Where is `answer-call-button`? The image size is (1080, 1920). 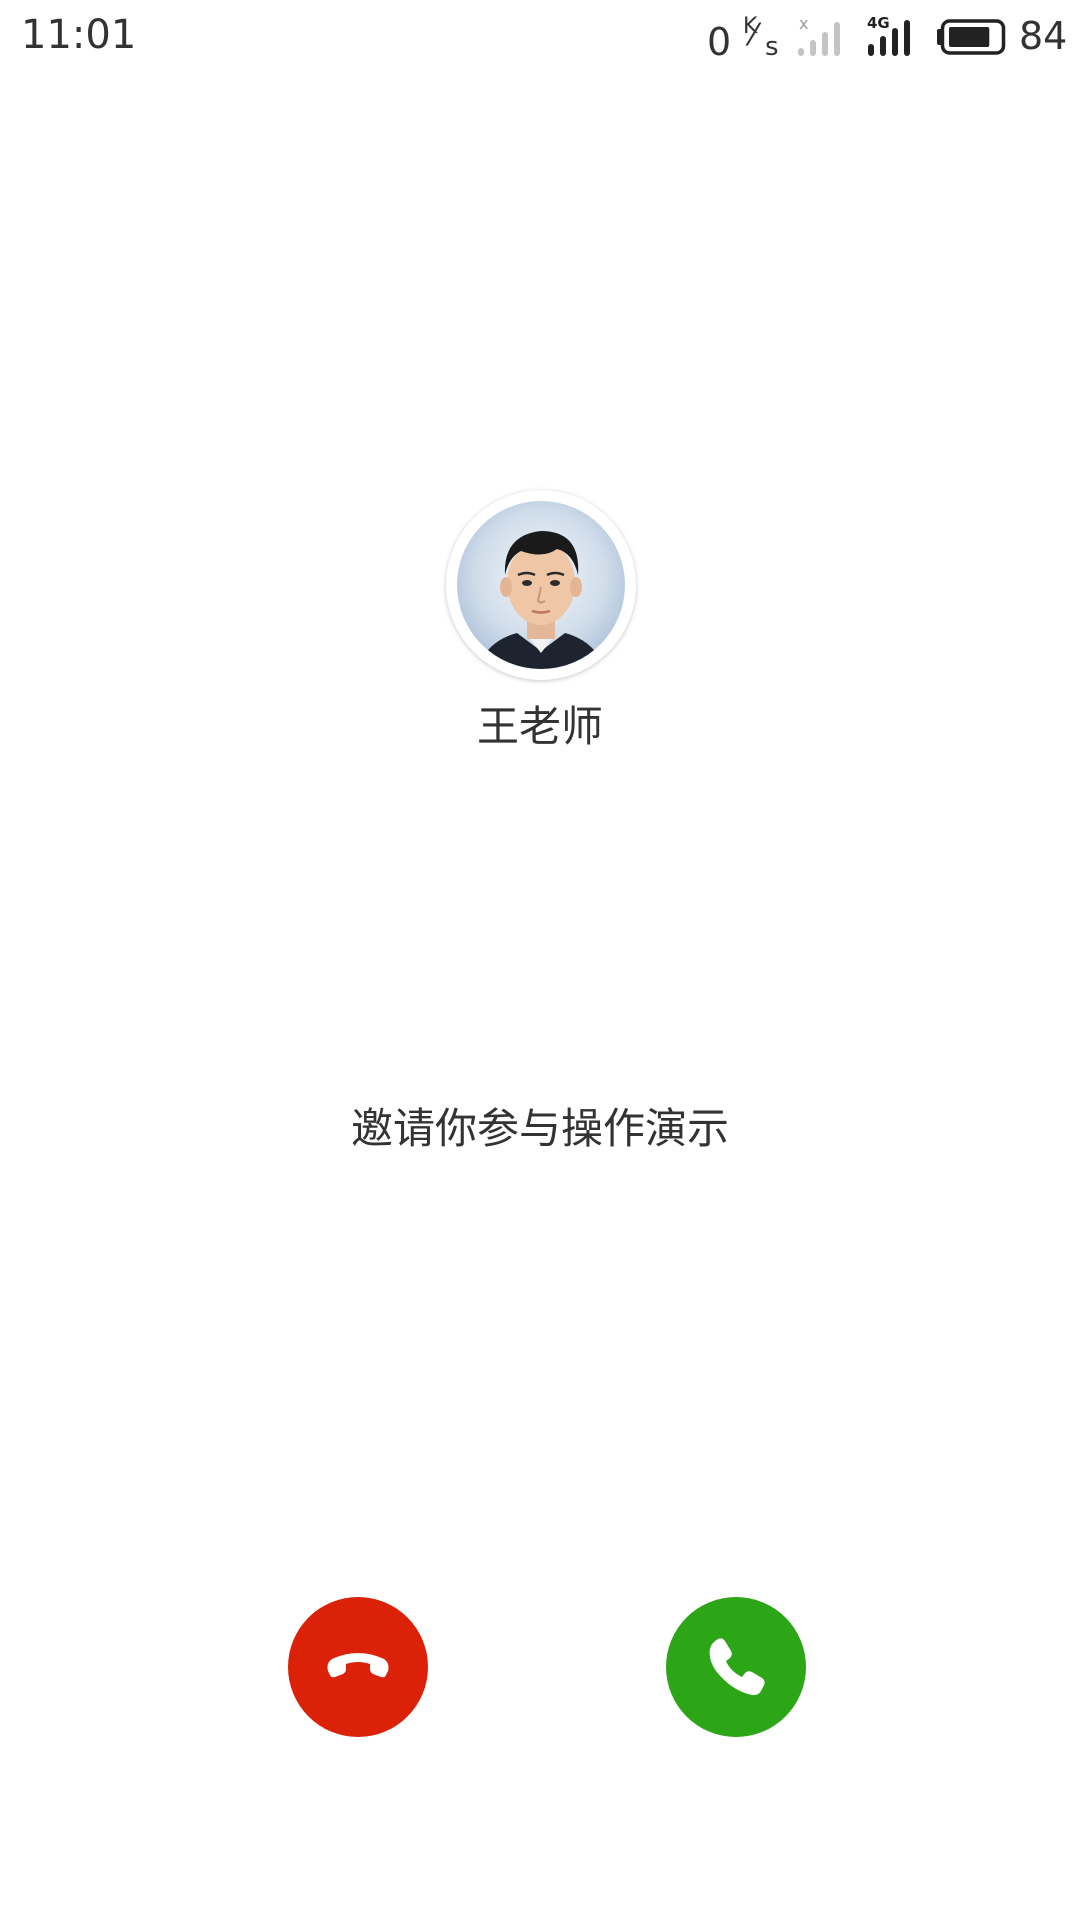 answer-call-button is located at coordinates (736, 1667).